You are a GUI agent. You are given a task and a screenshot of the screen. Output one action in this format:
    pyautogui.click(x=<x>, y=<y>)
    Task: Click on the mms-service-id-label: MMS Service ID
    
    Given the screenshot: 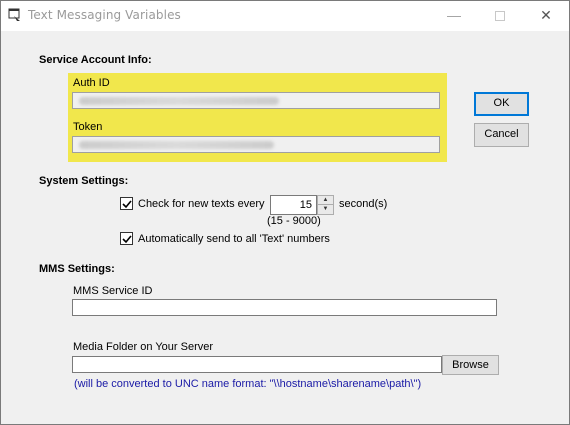 What is the action you would take?
    pyautogui.click(x=113, y=291)
    